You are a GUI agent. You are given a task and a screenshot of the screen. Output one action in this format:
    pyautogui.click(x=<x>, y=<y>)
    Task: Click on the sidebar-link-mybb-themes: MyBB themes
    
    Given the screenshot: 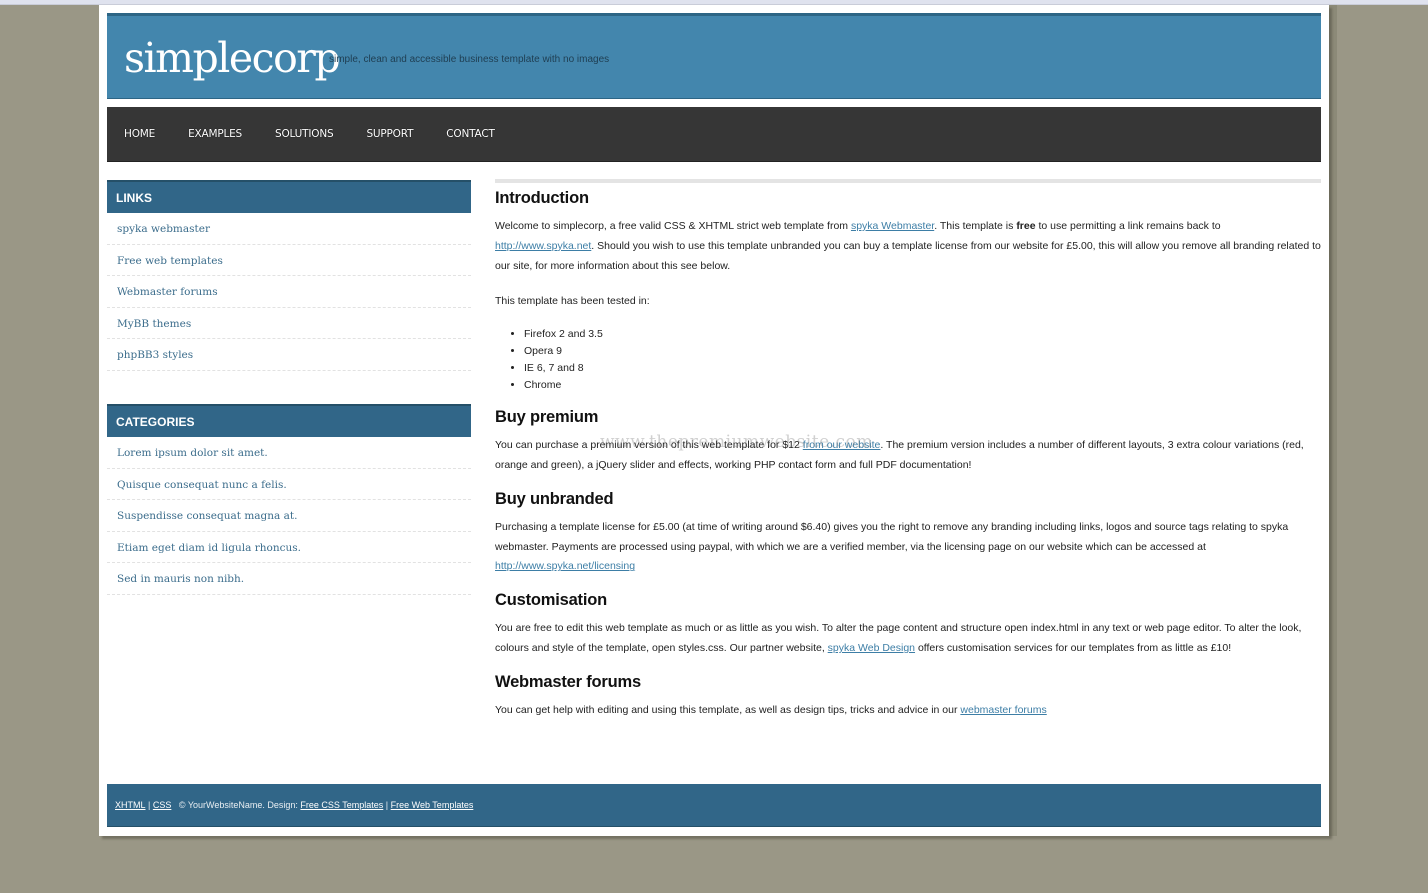 What is the action you would take?
    pyautogui.click(x=154, y=324)
    